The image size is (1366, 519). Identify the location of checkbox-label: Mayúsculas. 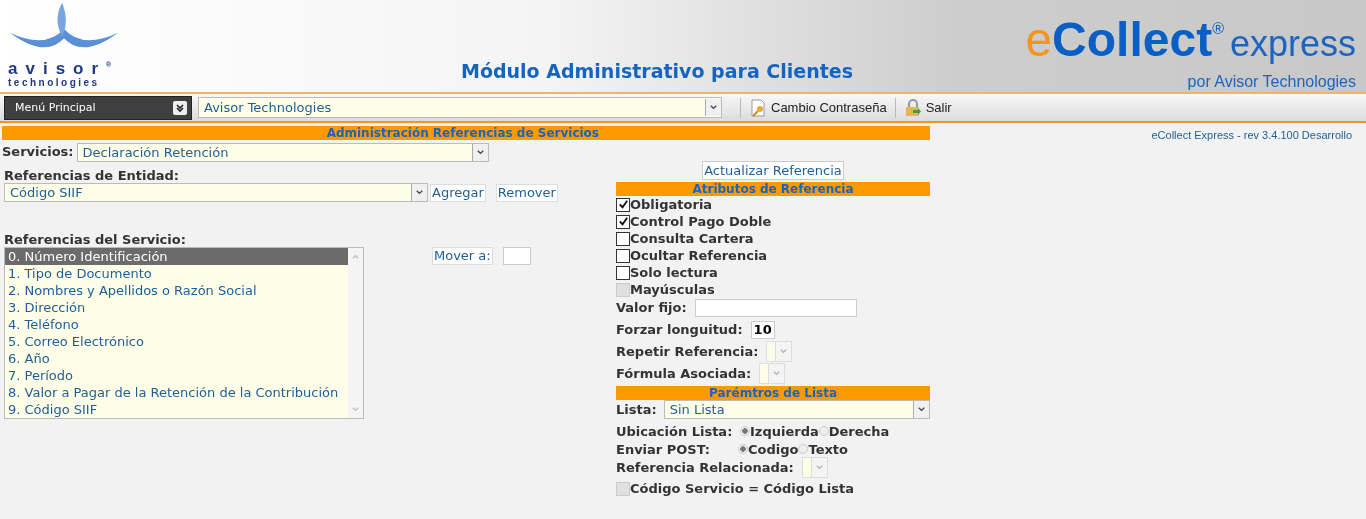
(672, 289).